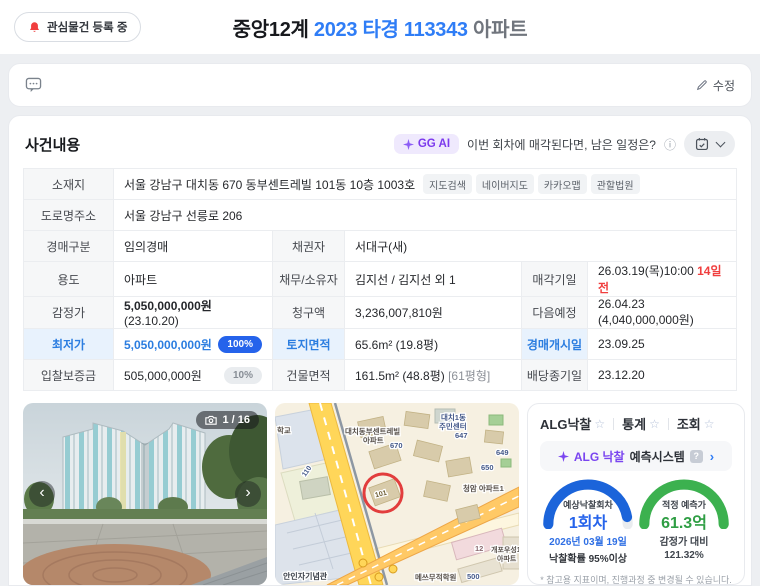 The width and height of the screenshot is (760, 586). Describe the element at coordinates (505, 549) in the screenshot. I see `map-label: 개포우성1` at that location.